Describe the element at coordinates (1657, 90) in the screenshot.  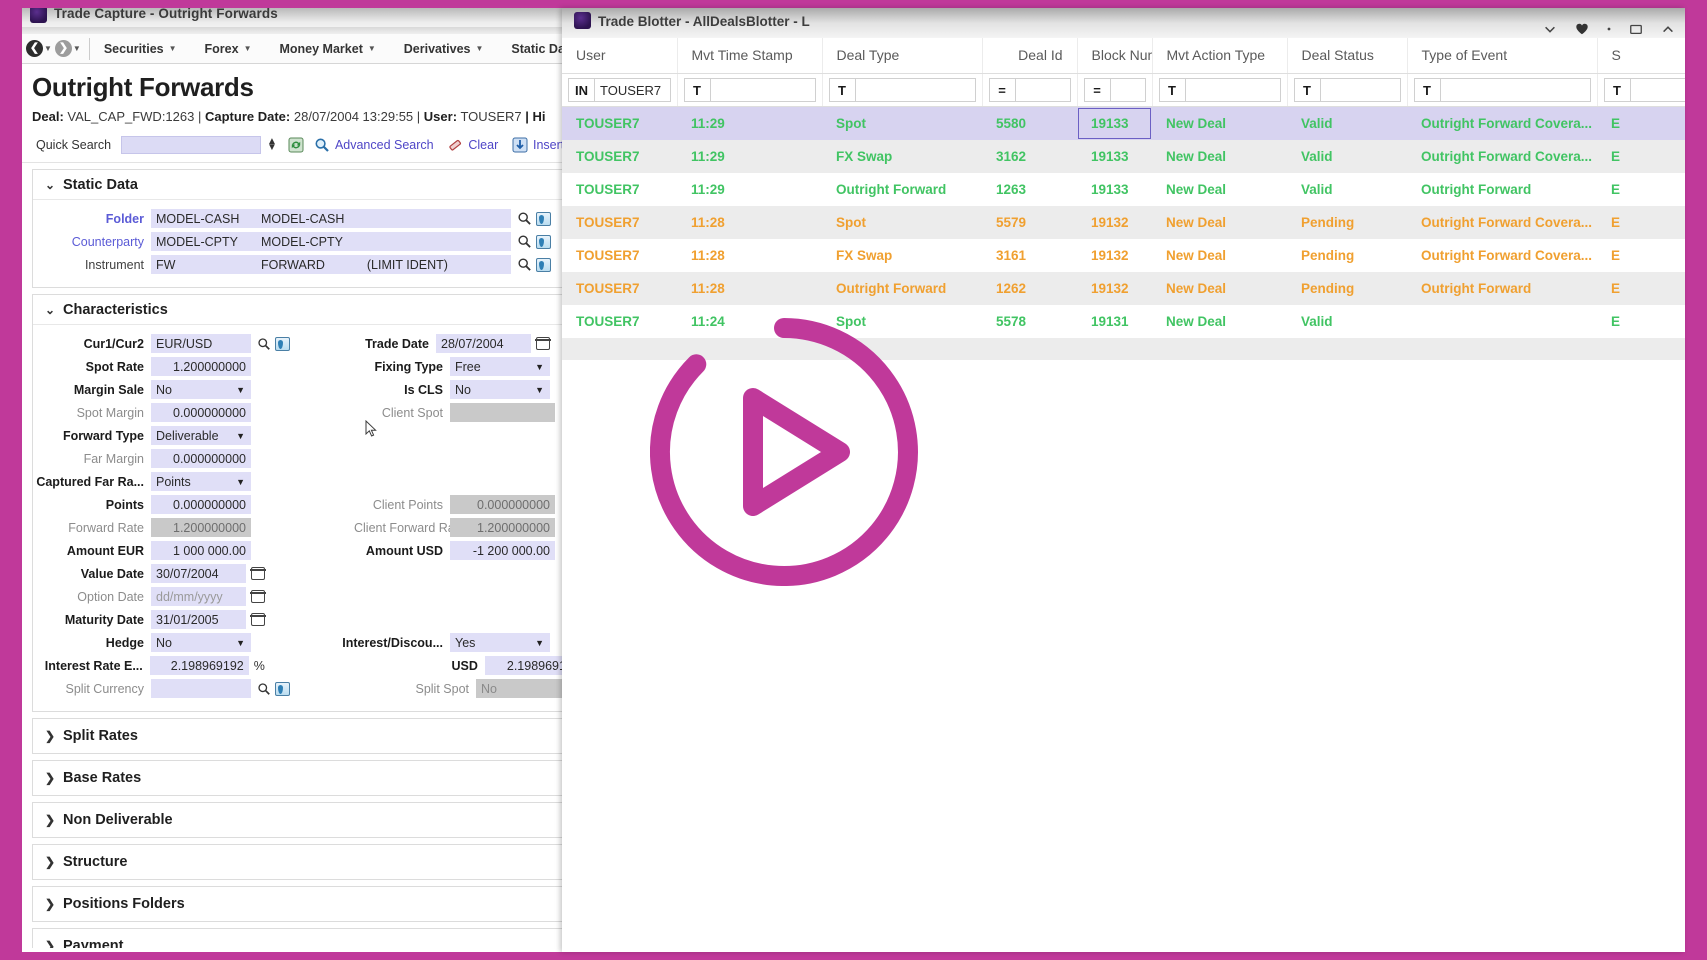
I see `filter-input-s` at that location.